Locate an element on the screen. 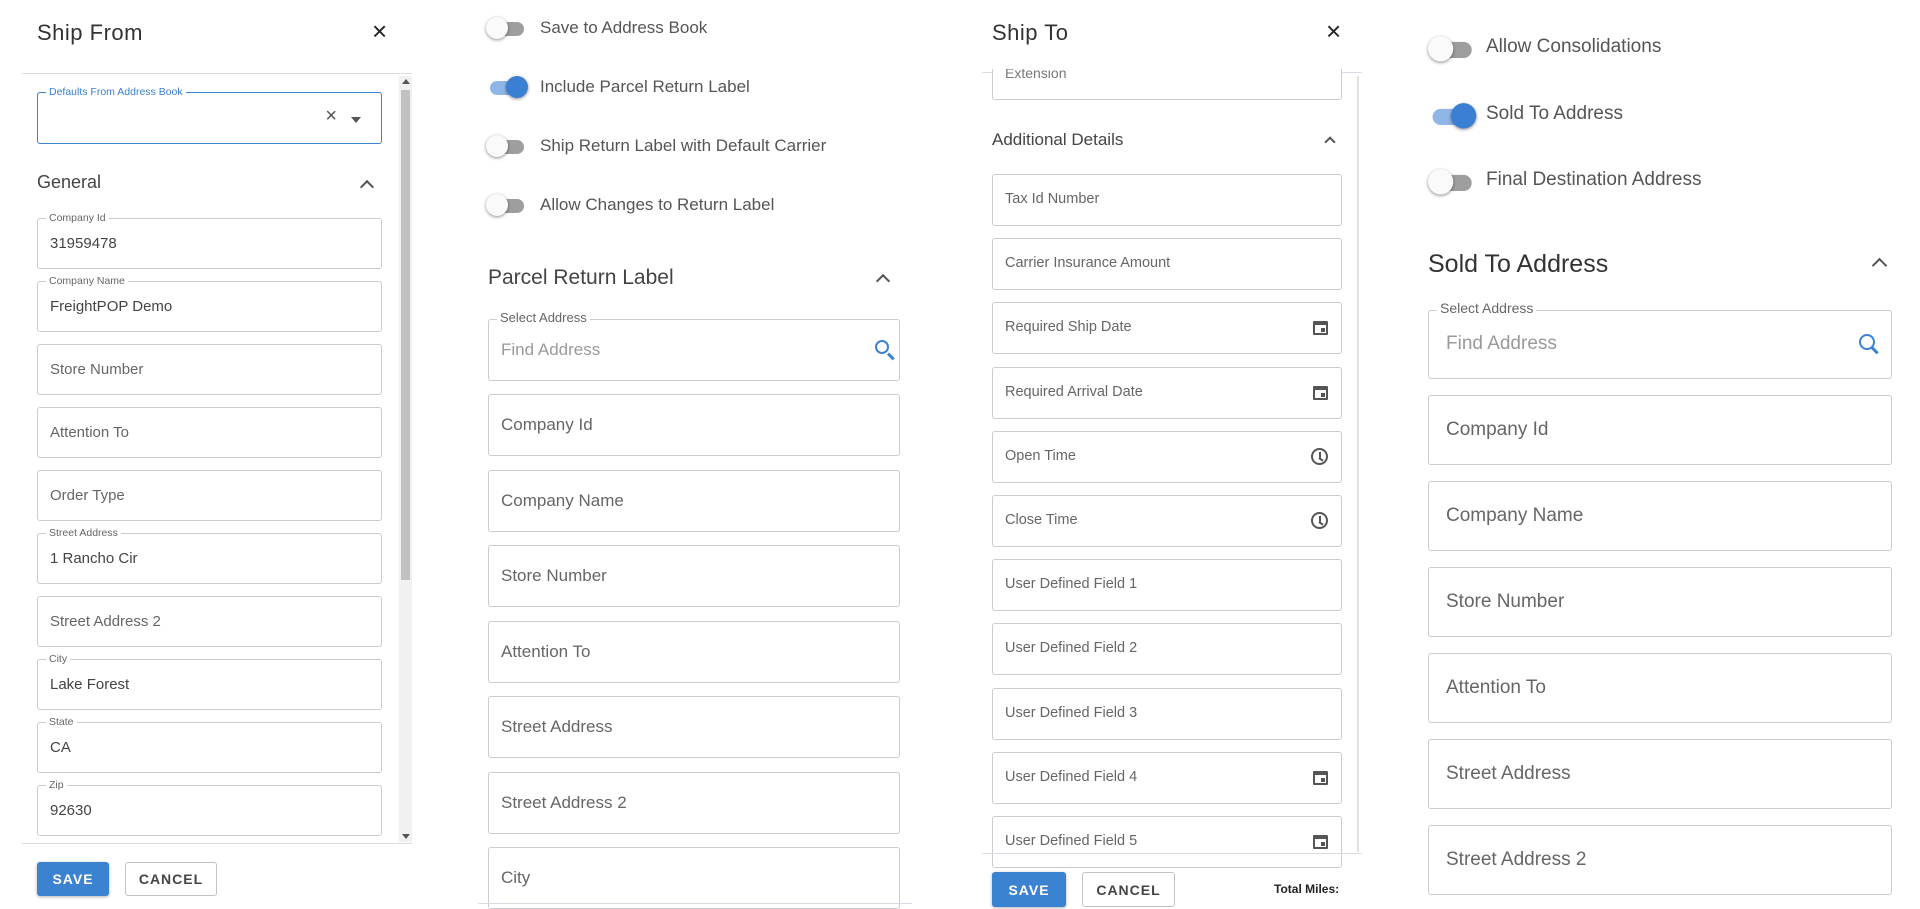 Image resolution: width=1920 pixels, height=909 pixels. return-label-field: Store Number is located at coordinates (694, 576).